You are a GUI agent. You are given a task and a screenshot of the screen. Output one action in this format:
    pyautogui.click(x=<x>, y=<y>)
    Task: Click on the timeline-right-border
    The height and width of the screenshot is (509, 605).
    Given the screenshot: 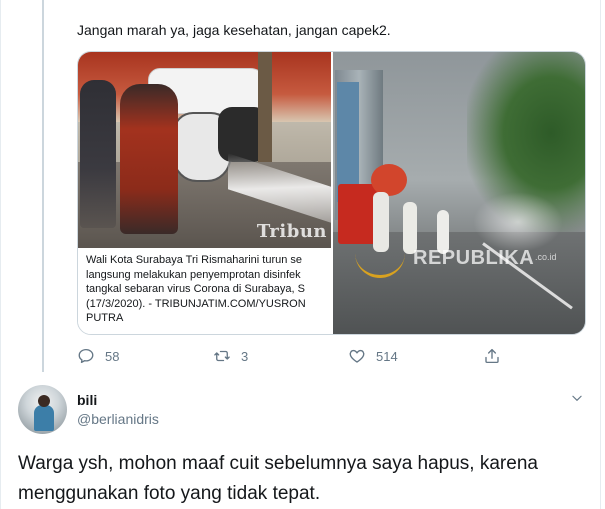 What is the action you would take?
    pyautogui.click(x=600, y=254)
    